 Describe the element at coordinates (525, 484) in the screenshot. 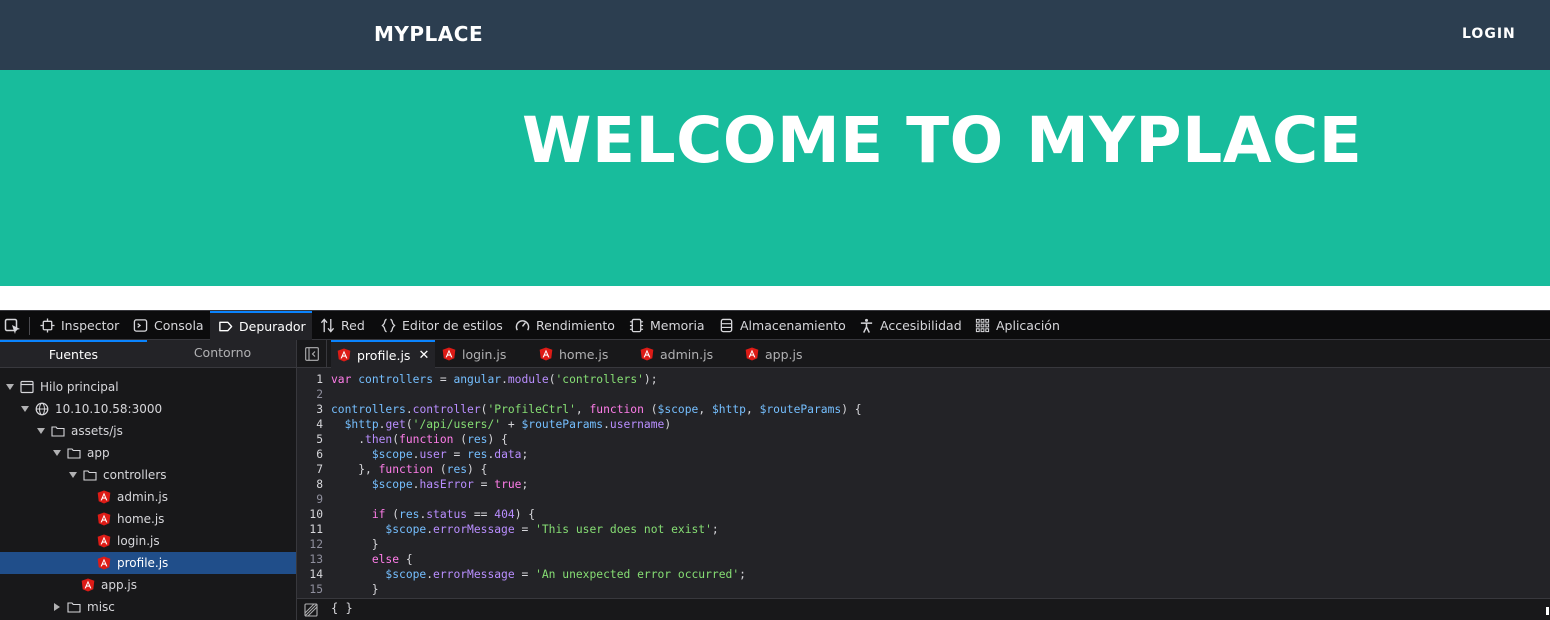

I see `code-token: ;` at that location.